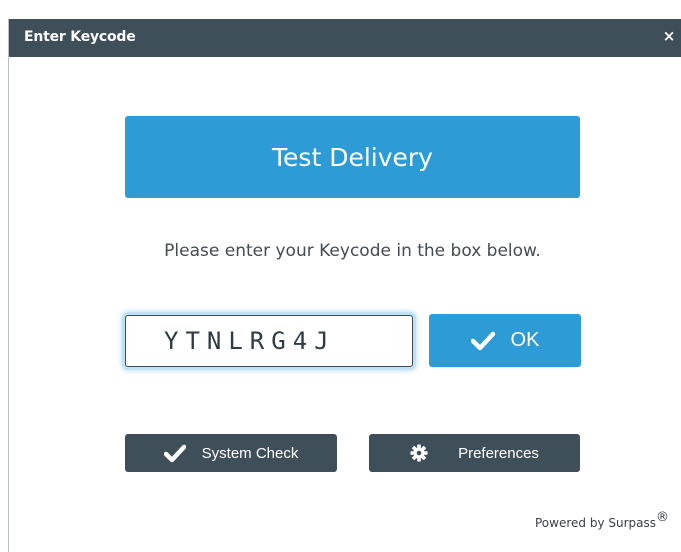 The height and width of the screenshot is (552, 681). What do you see at coordinates (269, 341) in the screenshot?
I see `keycode-input` at bounding box center [269, 341].